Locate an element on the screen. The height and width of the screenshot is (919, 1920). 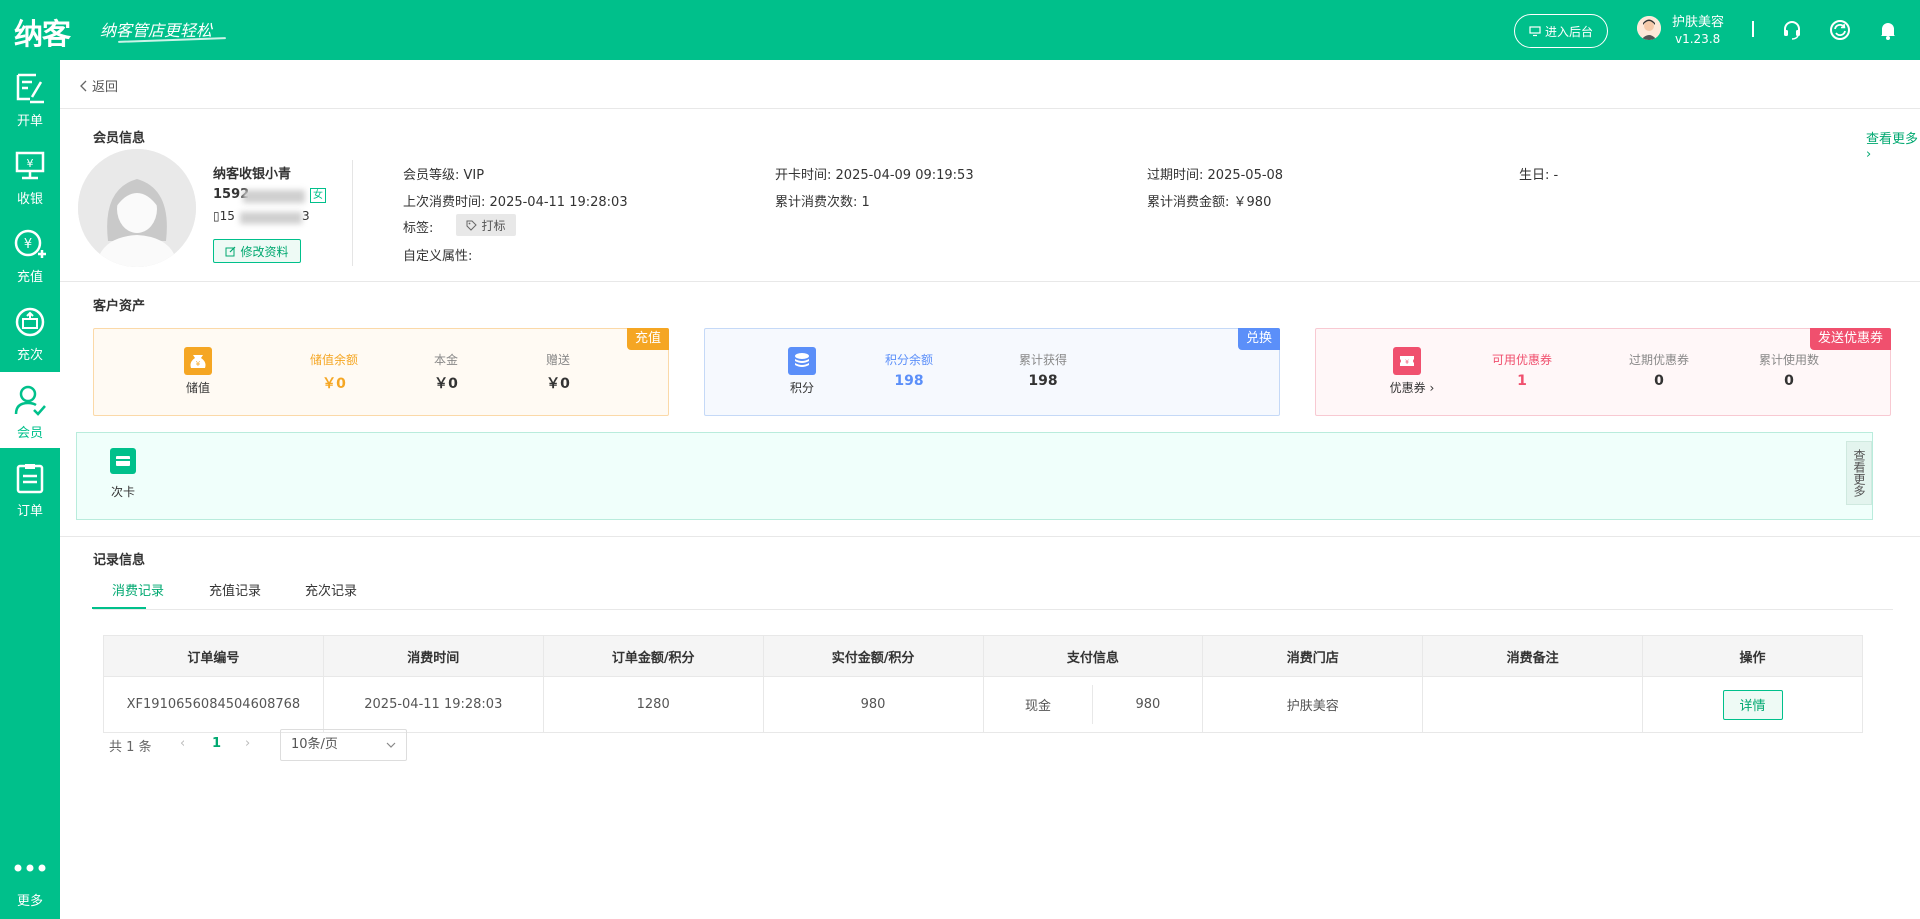
sidebar-item-cashier: ¥ 收银 is located at coordinates (30, 176).